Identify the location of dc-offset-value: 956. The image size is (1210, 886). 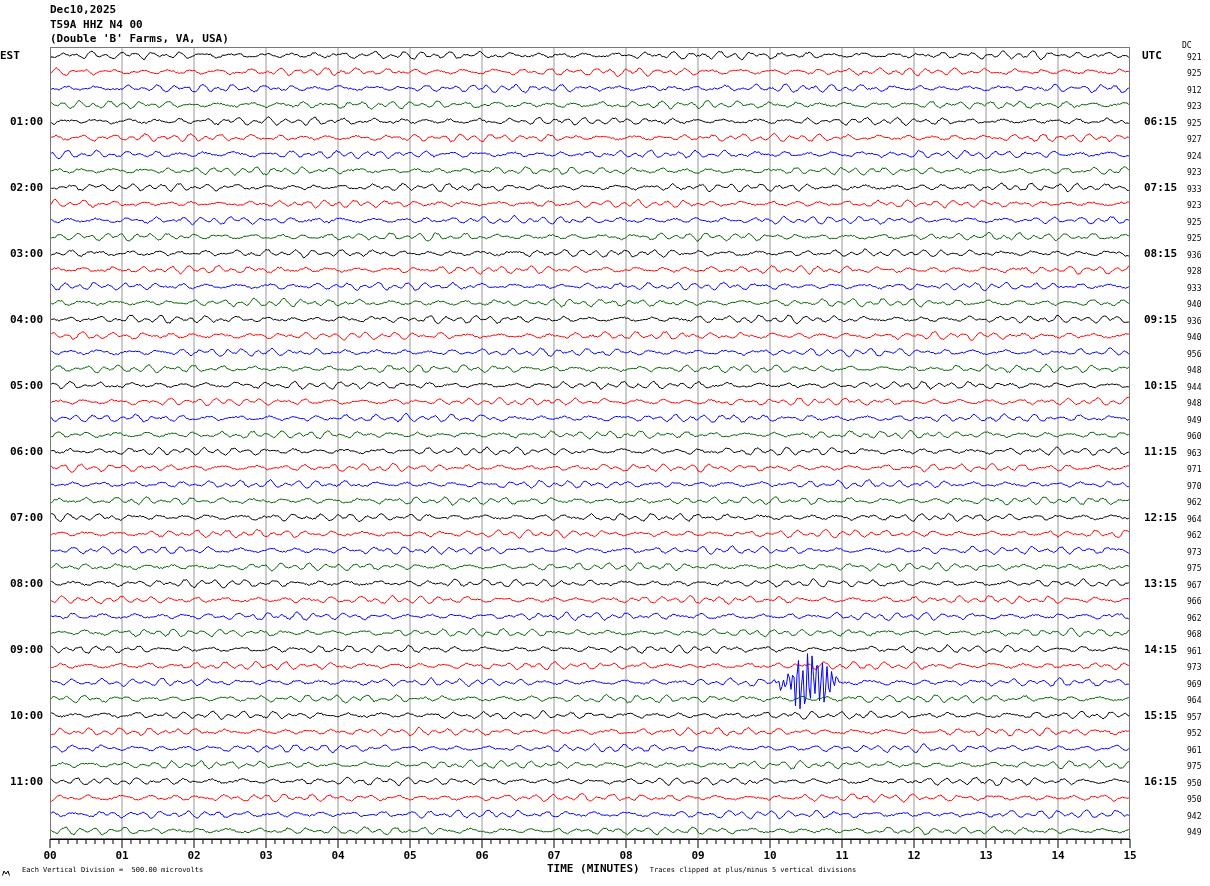
(1194, 354).